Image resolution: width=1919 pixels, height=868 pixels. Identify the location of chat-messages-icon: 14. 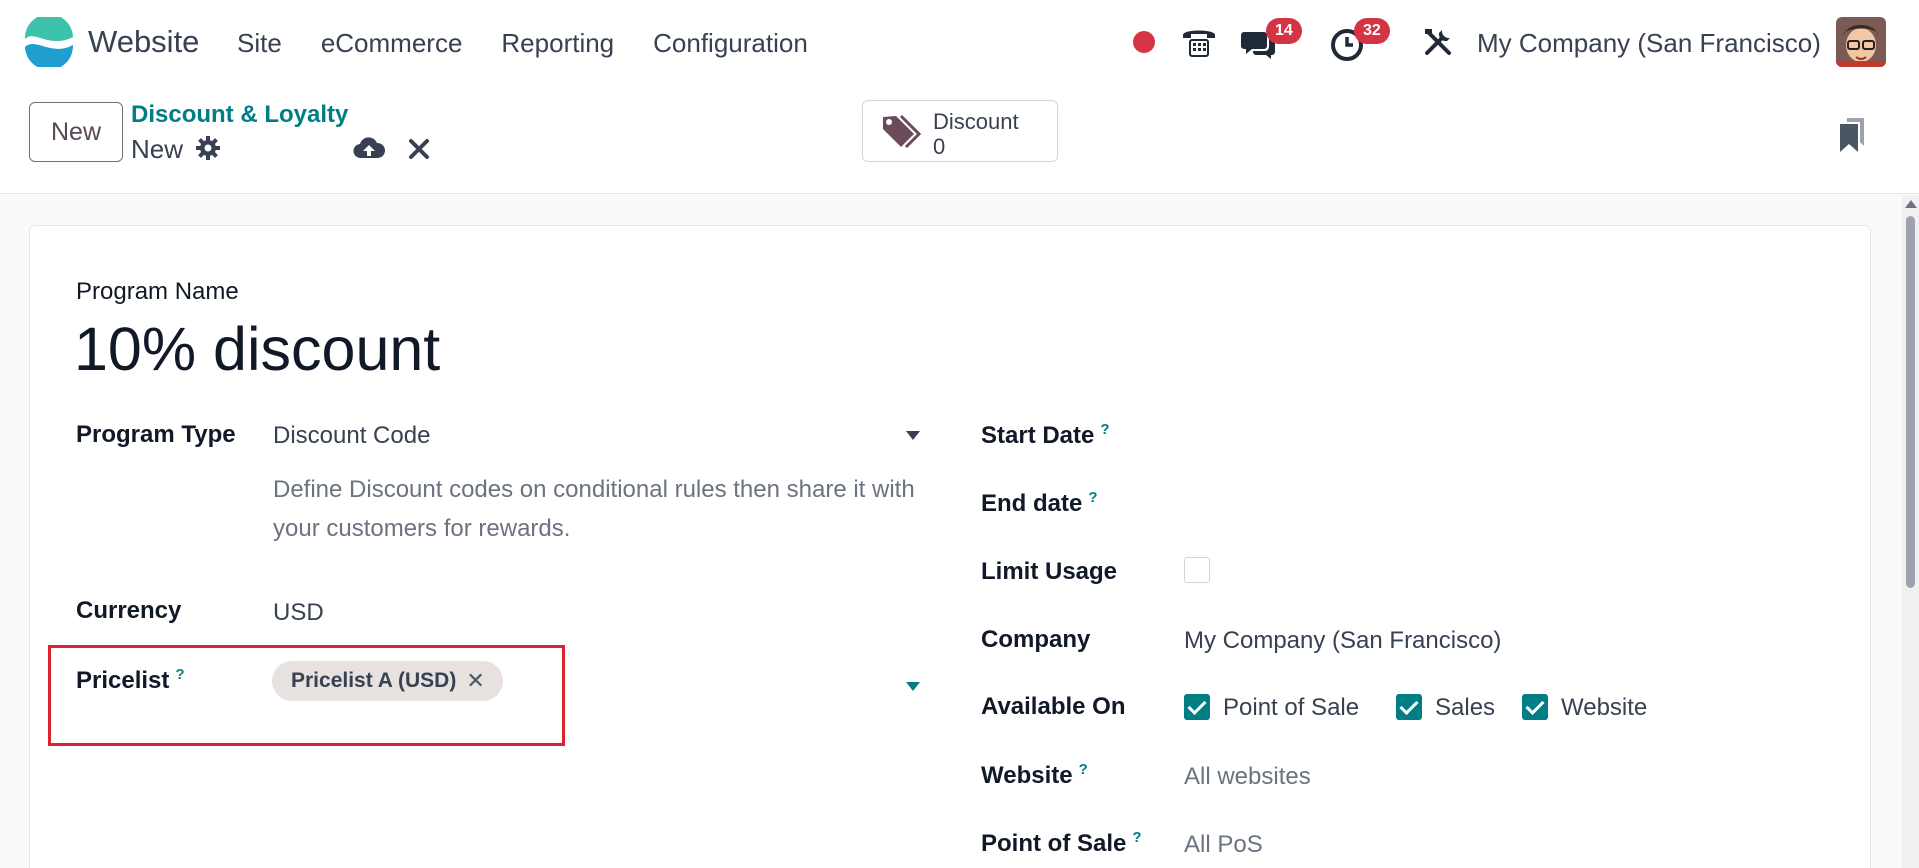
(1270, 42).